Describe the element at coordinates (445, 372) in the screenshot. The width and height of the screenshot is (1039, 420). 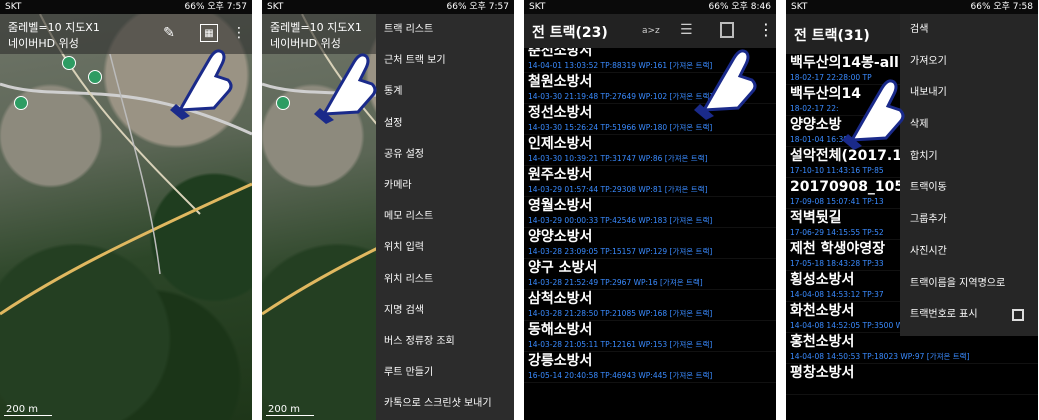
I see `menu-item-make-route: 루트 만들기` at that location.